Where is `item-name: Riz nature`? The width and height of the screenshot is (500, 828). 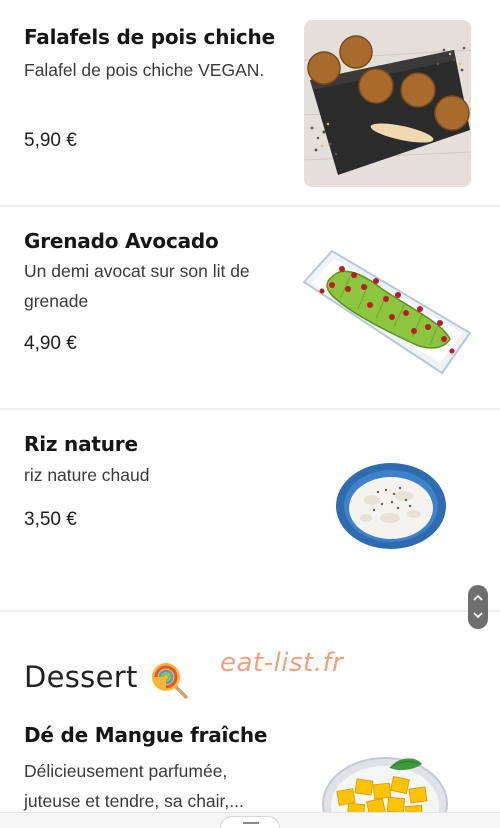
item-name: Riz nature is located at coordinates (81, 444).